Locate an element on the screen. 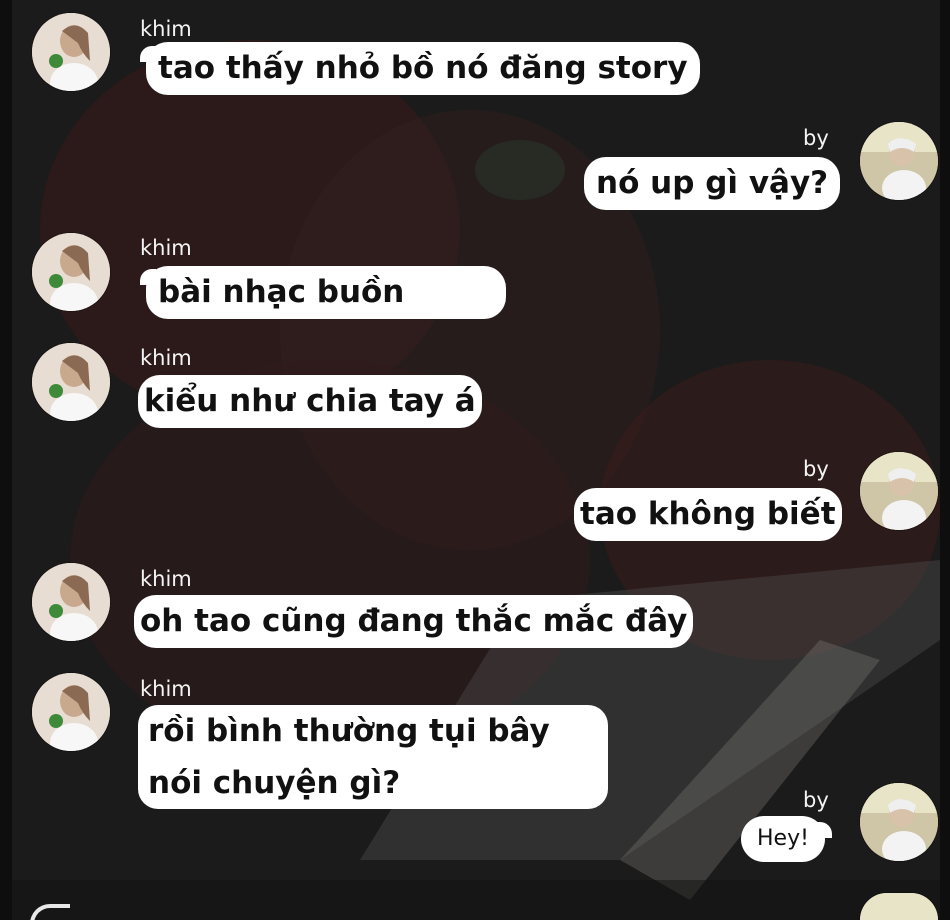 This screenshot has height=920, width=950. message-bubble-incoming: kiểu như chia tay á is located at coordinates (310, 402).